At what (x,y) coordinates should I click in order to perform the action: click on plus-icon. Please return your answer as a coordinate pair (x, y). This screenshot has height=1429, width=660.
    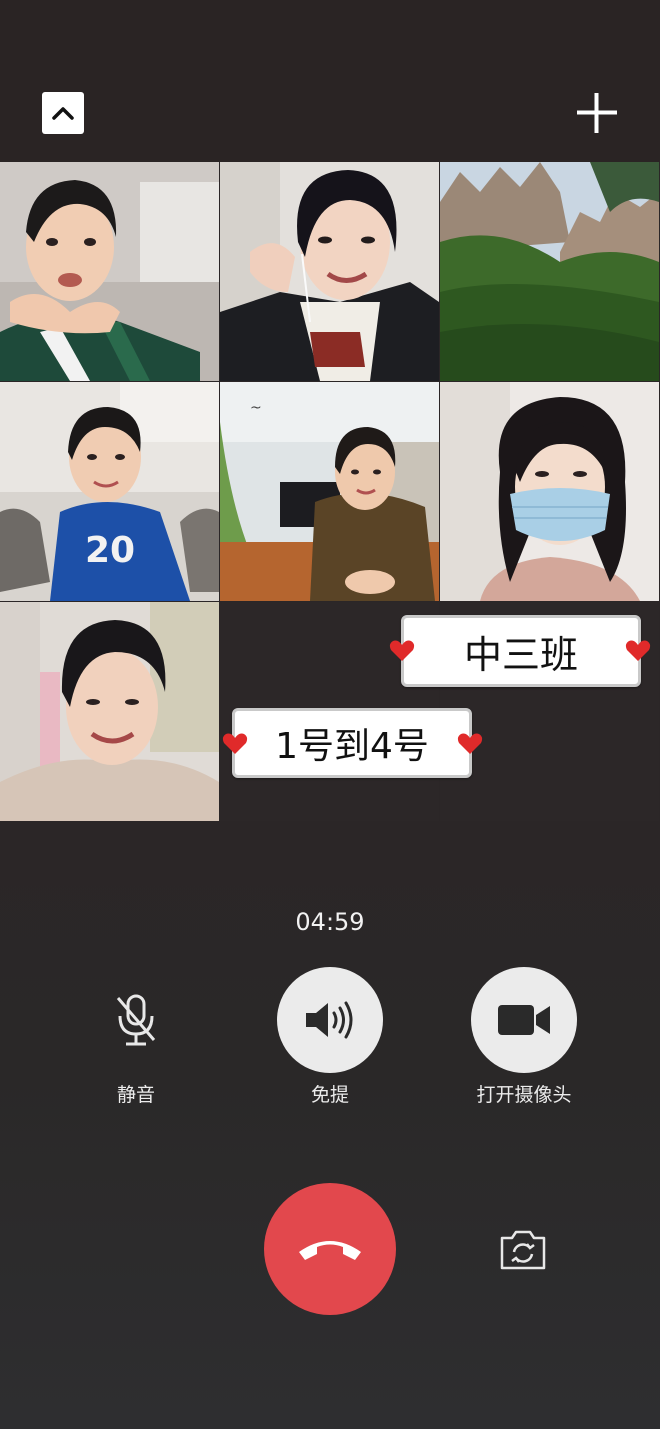
    Looking at the image, I should click on (597, 113).